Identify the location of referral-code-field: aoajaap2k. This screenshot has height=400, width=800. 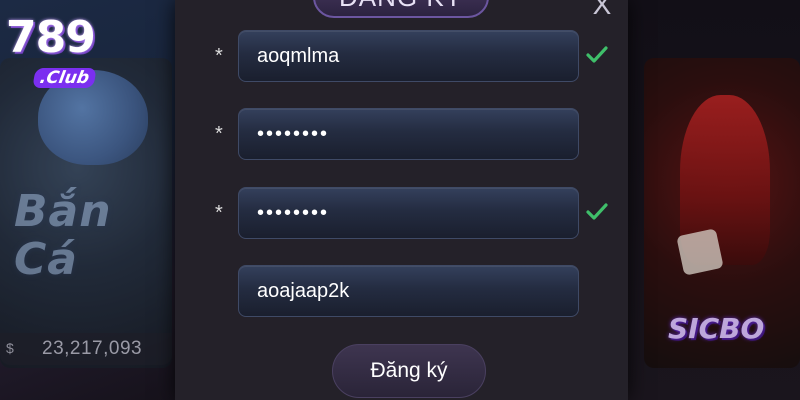
(408, 291).